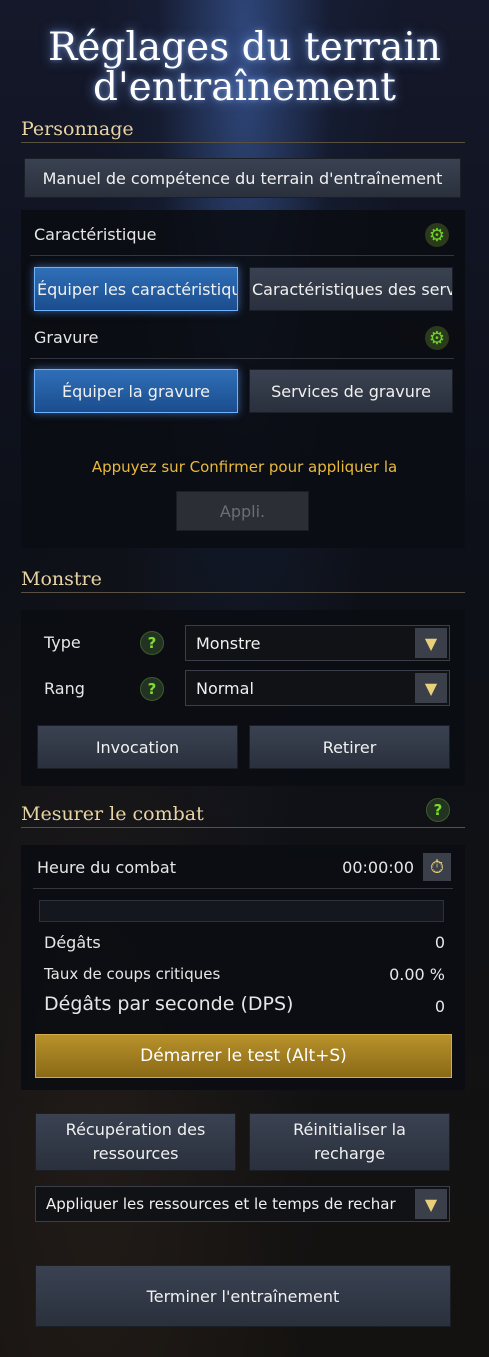 Image resolution: width=489 pixels, height=1357 pixels. I want to click on type-label: Type, so click(62, 642).